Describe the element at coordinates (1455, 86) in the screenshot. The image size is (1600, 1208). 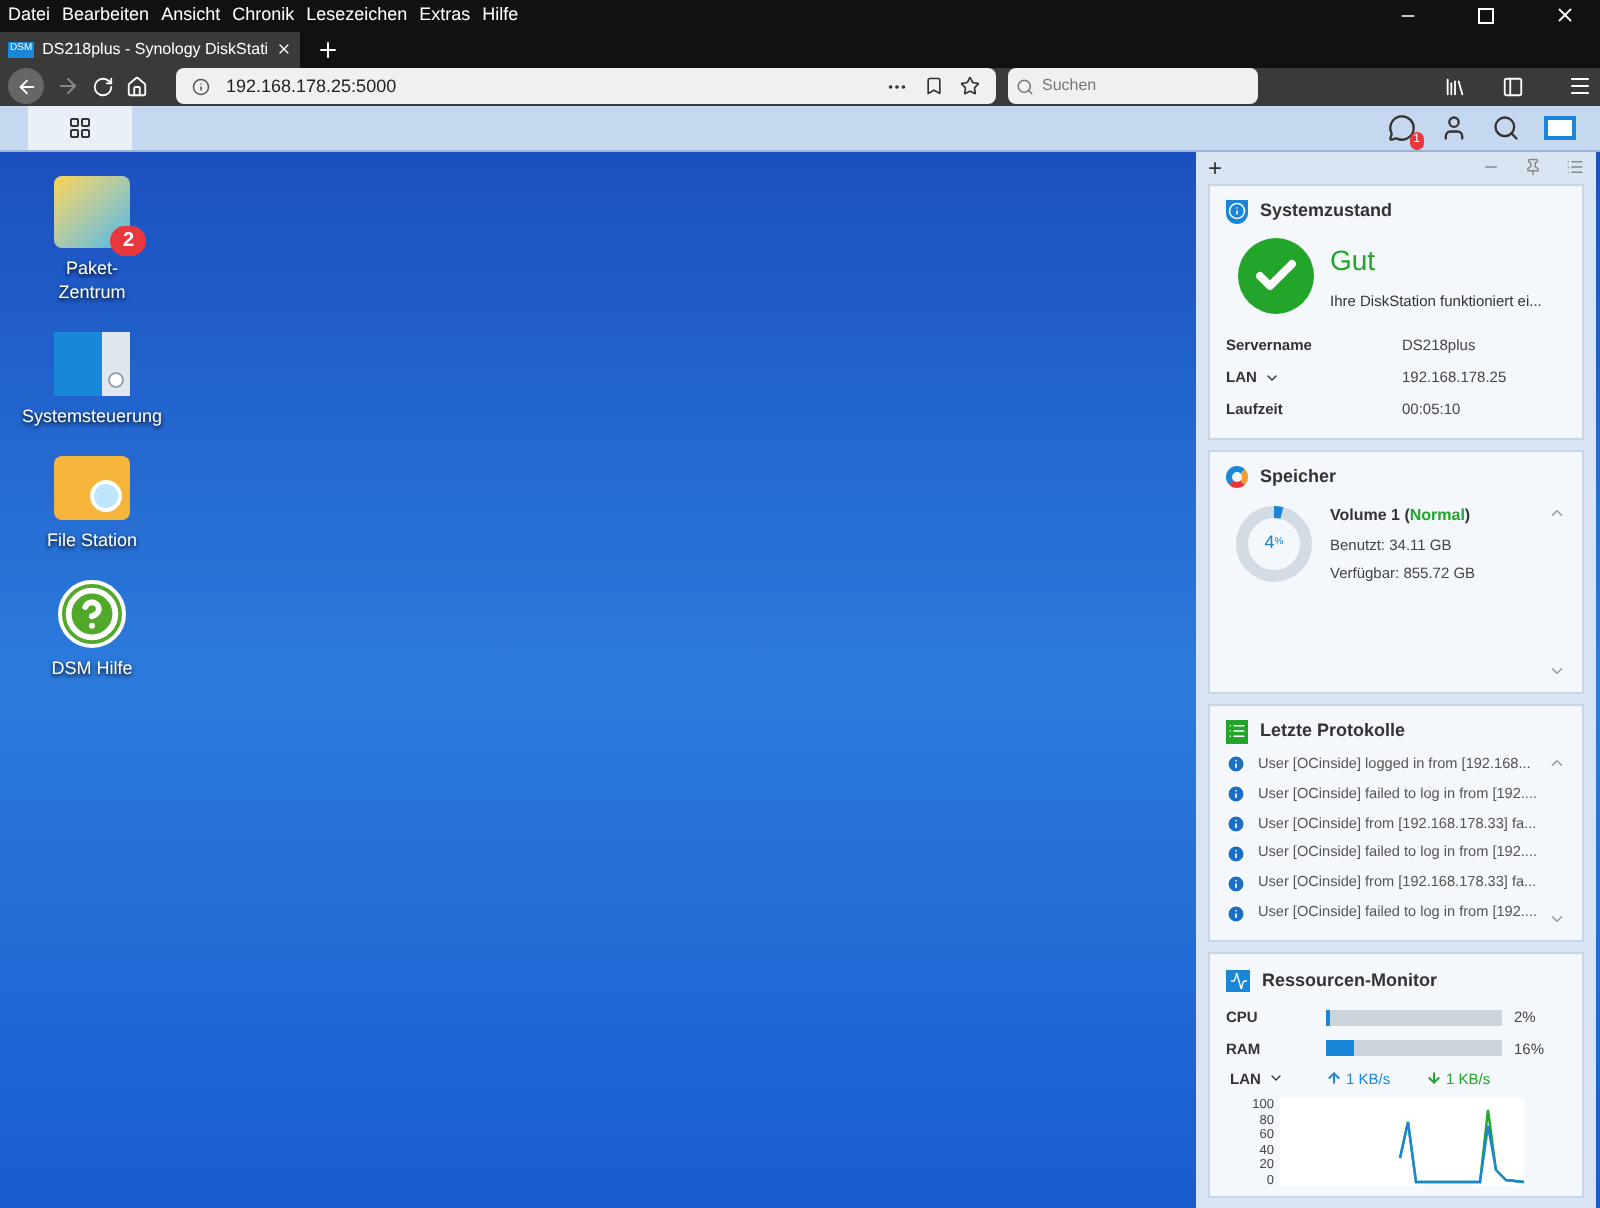
I see `library-icon` at that location.